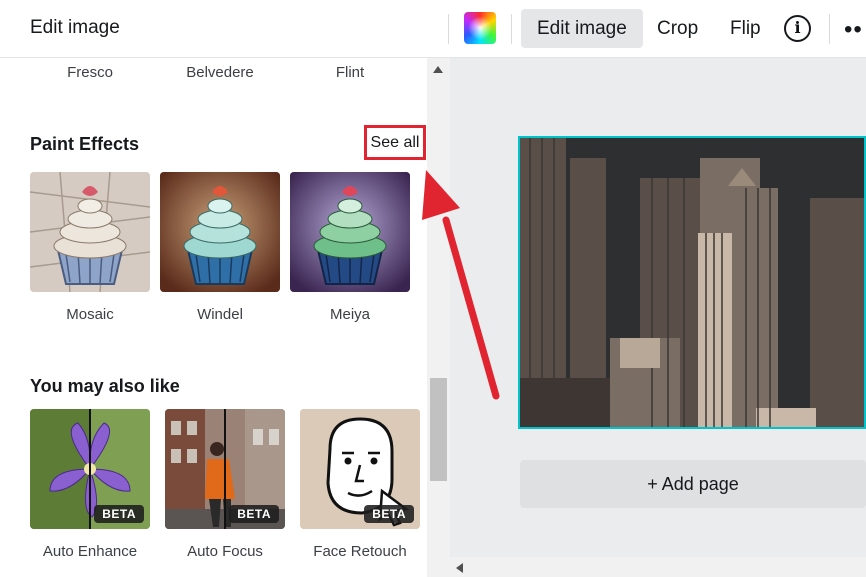 The width and height of the screenshot is (866, 577). Describe the element at coordinates (220, 72) in the screenshot. I see `filter-label-belvedere: Belvedere` at that location.